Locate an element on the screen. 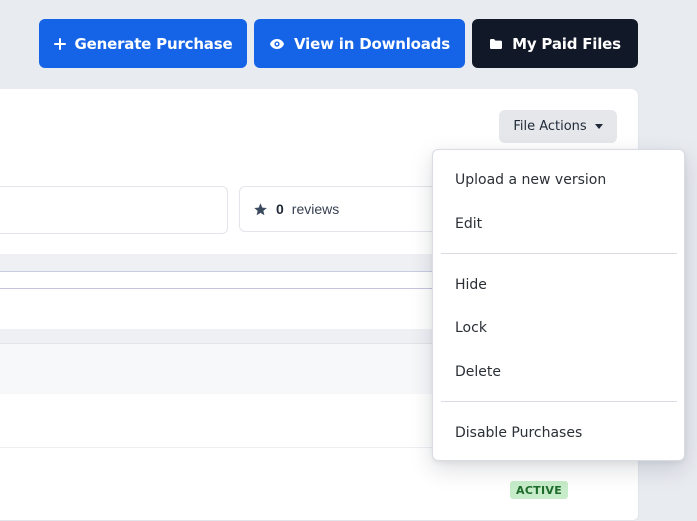  my-paid-files-button: My Paid Files is located at coordinates (555, 43).